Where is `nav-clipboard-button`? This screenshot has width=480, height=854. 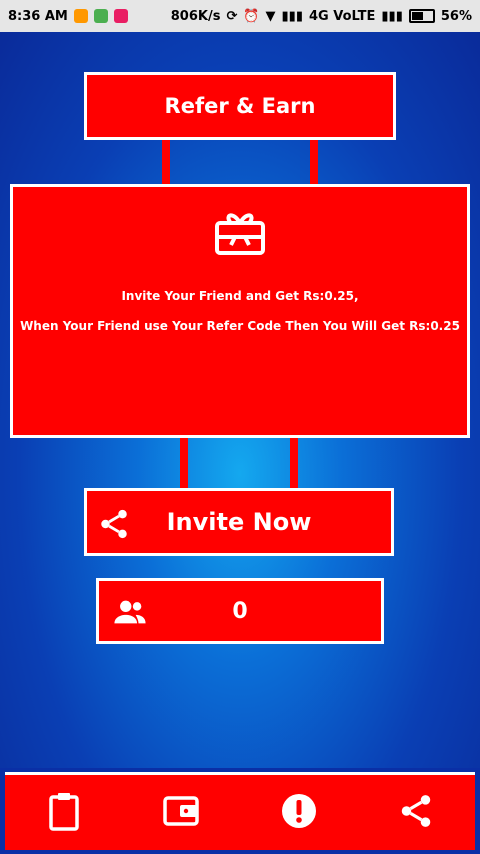 nav-clipboard-button is located at coordinates (64, 813).